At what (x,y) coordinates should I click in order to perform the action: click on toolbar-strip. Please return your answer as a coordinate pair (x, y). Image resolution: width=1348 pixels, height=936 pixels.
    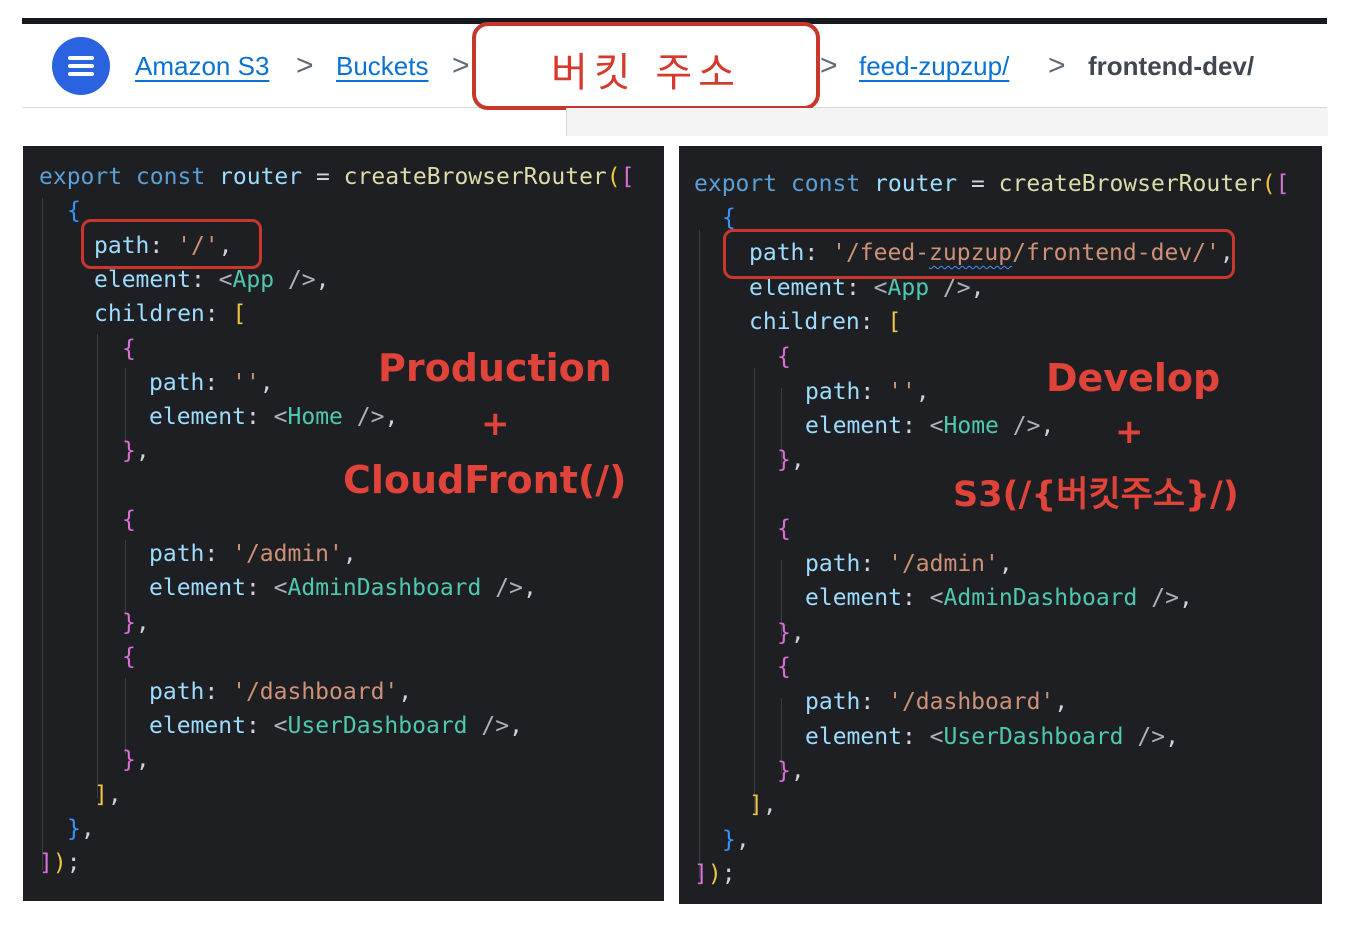
    Looking at the image, I should click on (947, 122).